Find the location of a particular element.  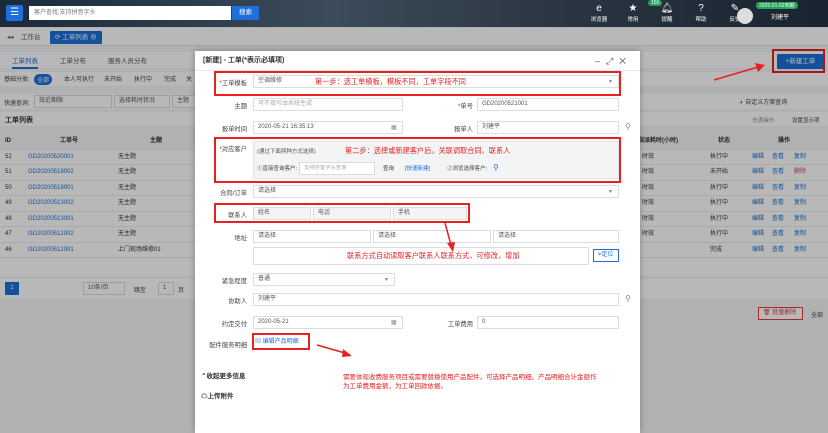

highlight-customer is located at coordinates (417, 160).